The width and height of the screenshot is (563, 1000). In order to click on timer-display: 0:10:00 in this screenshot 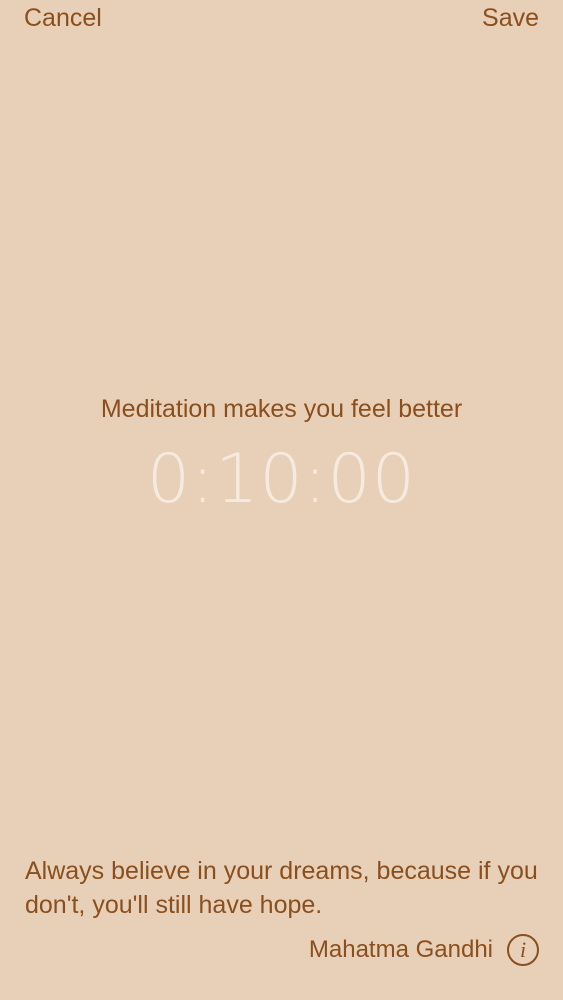, I will do `click(281, 479)`.